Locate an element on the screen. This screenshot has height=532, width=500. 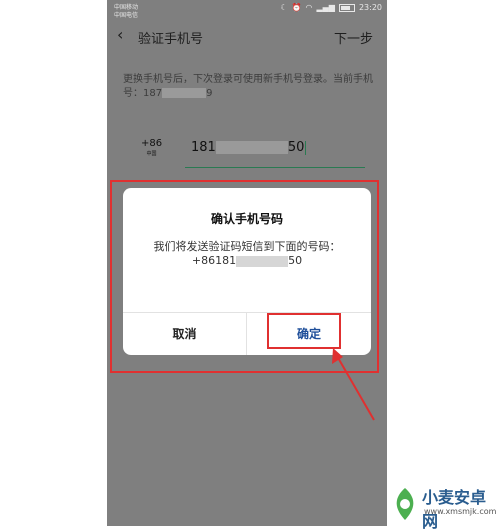
watermark-logo-icon is located at coordinates (405, 504).